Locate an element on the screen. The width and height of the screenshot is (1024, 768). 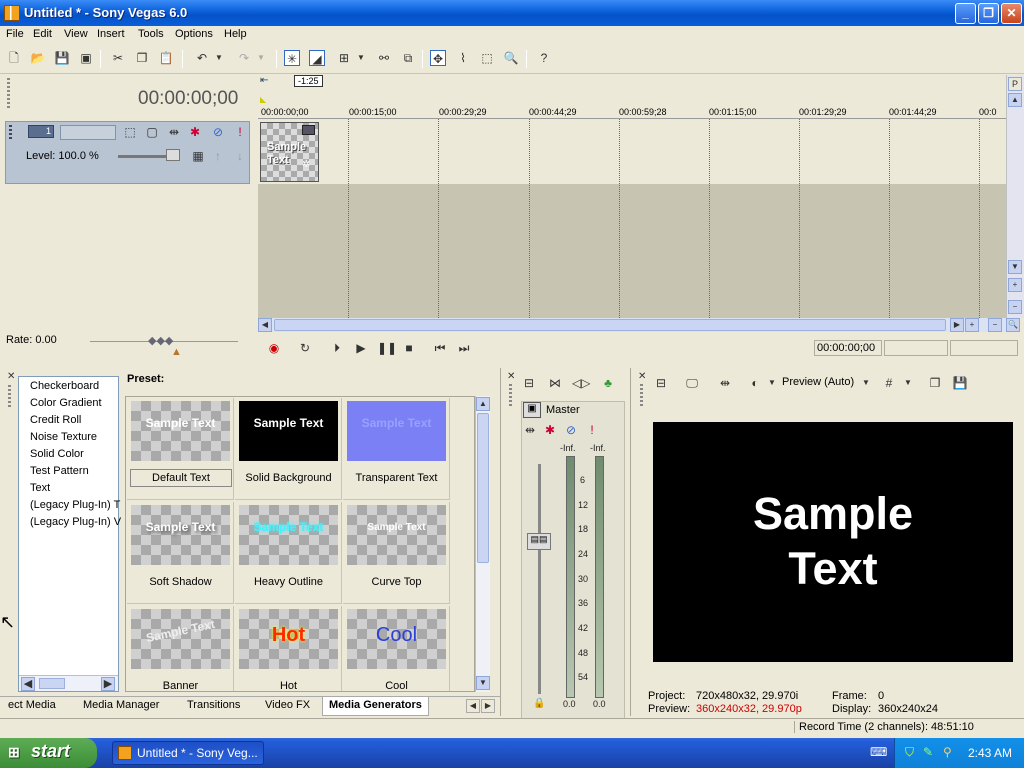
preview-properties-icon: ⊟ is located at coordinates (661, 383).